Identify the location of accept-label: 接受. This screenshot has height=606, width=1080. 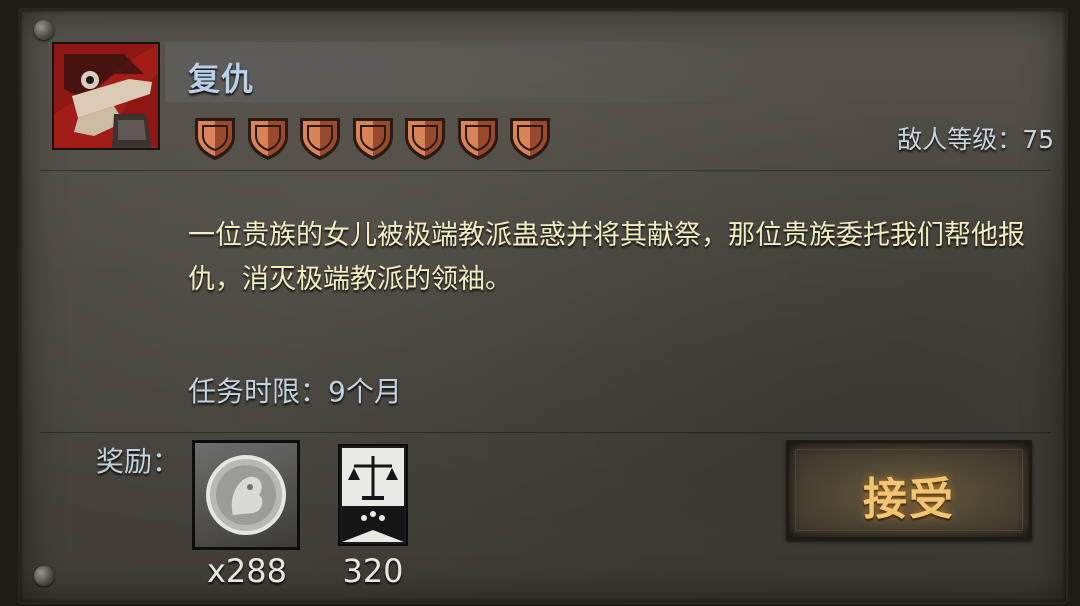
(909, 499).